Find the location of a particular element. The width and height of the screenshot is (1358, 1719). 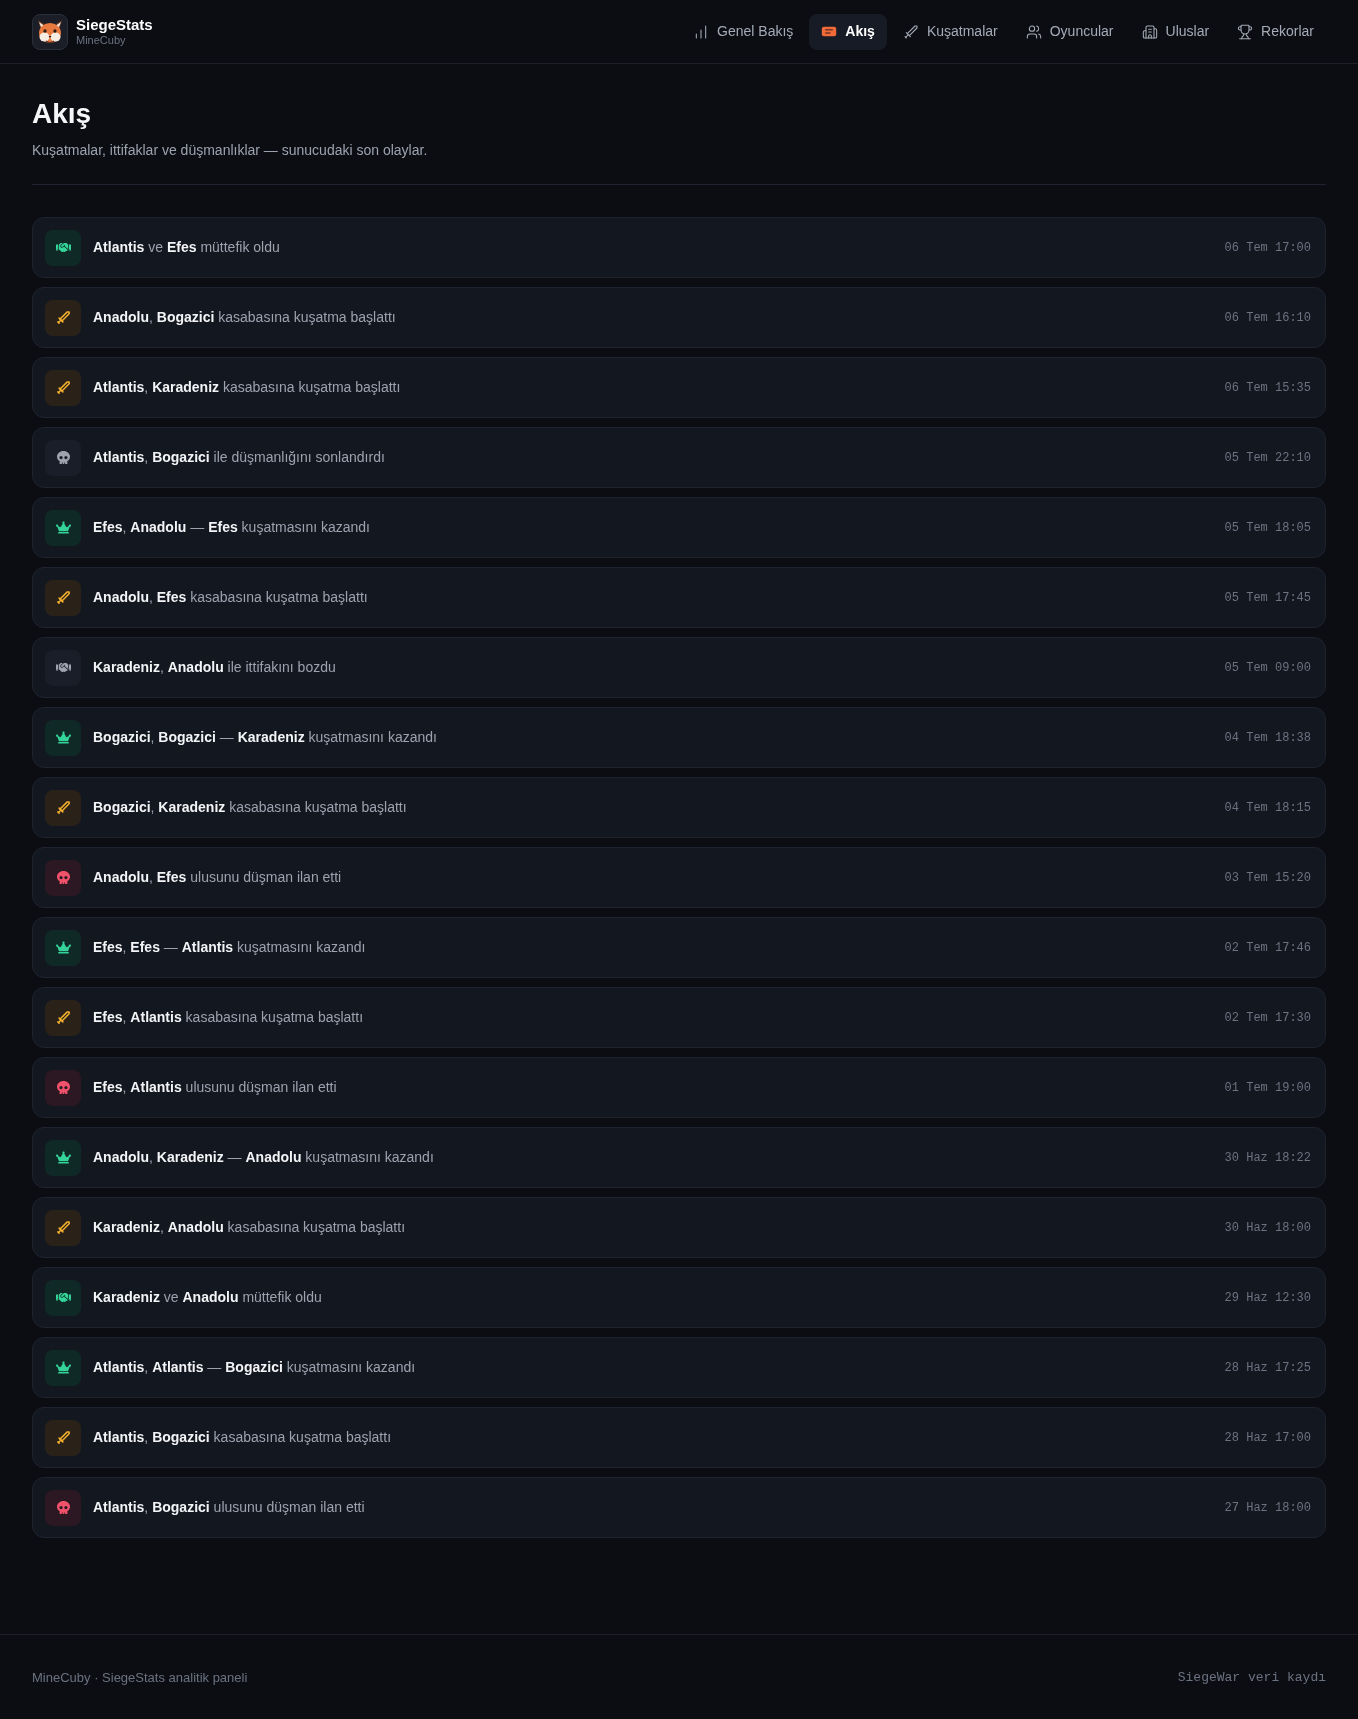

nav-tab: Oyuncular is located at coordinates (1069, 31).